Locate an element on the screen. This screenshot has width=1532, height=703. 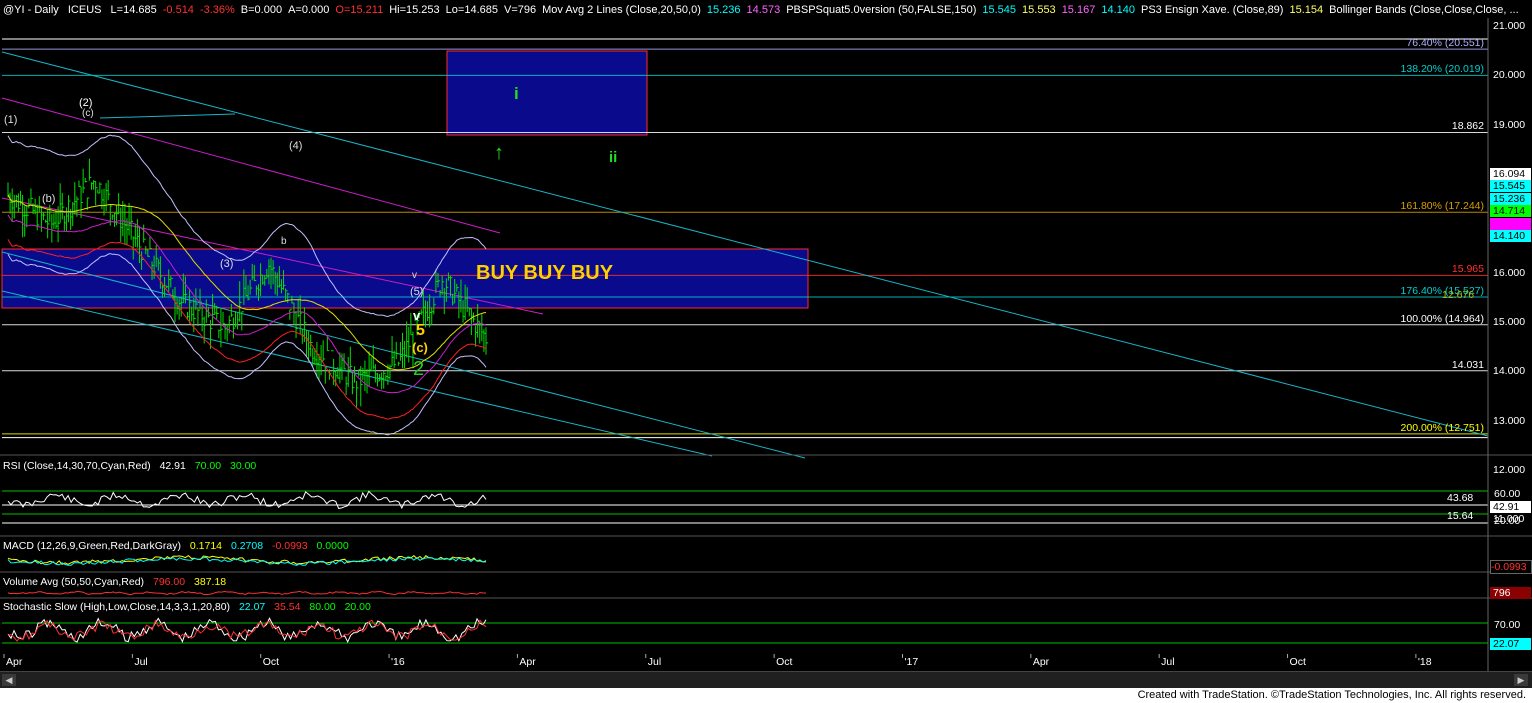
wave-label-c-big: (c) is located at coordinates (420, 347).